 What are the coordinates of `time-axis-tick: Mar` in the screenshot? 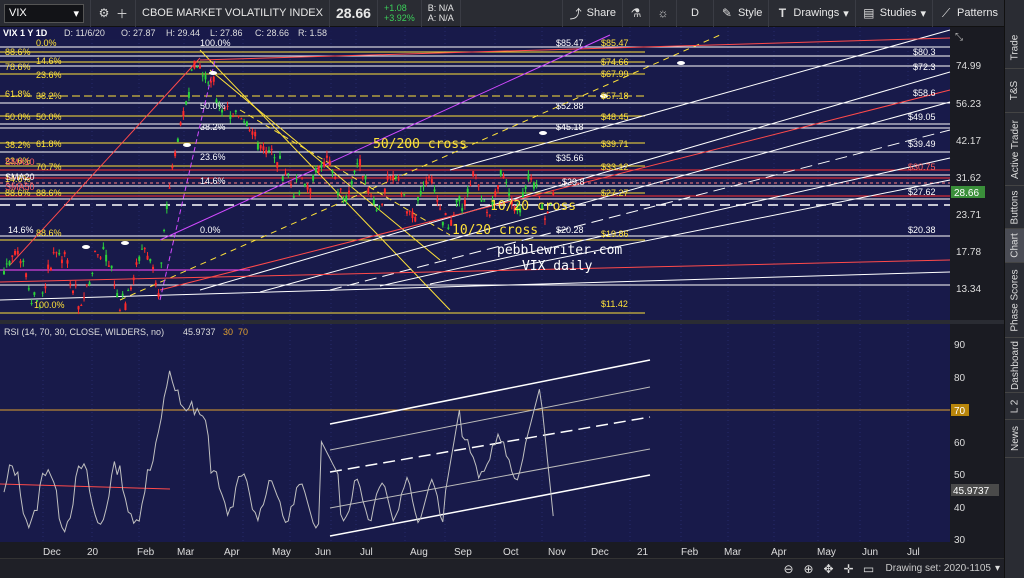 It's located at (186, 552).